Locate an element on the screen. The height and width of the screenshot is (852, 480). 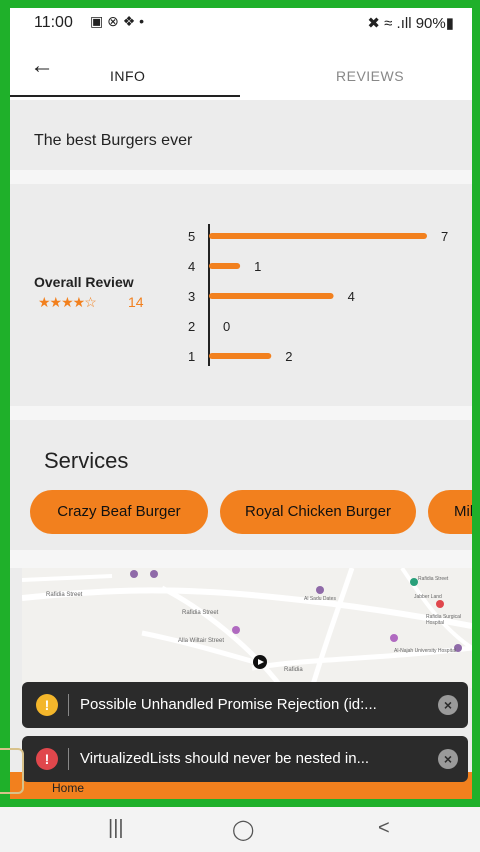
rating-label: 4 is located at coordinates (191, 266).